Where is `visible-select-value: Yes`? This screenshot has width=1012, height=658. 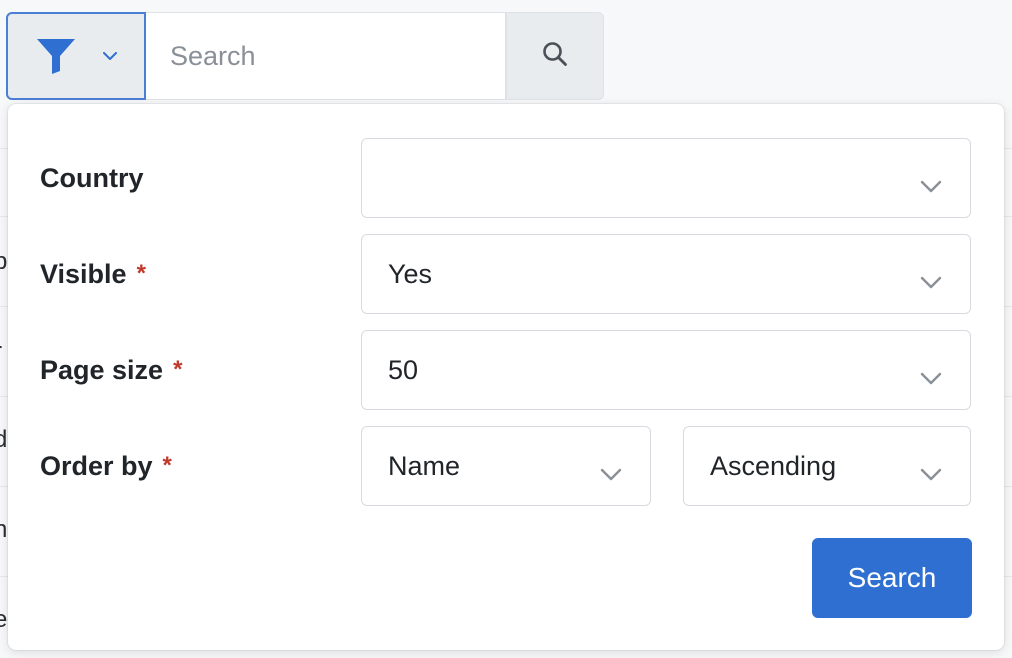 visible-select-value: Yes is located at coordinates (410, 273).